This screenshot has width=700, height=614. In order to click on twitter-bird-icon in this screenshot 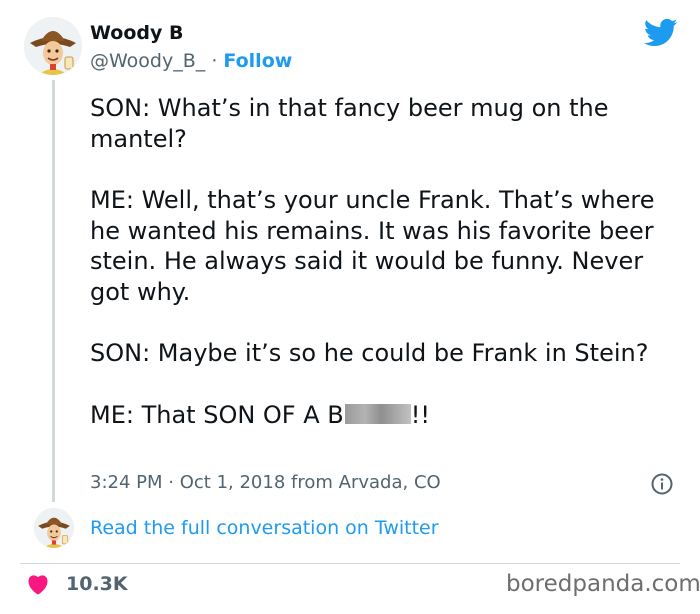, I will do `click(661, 33)`.